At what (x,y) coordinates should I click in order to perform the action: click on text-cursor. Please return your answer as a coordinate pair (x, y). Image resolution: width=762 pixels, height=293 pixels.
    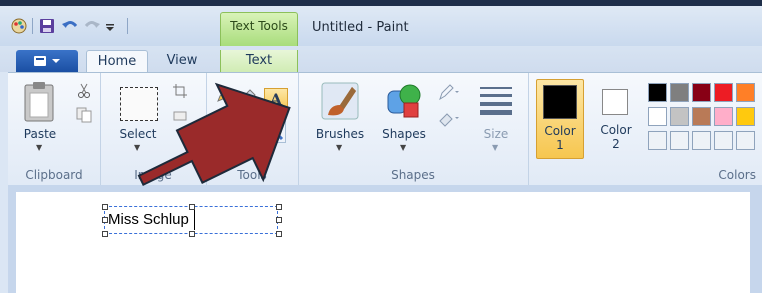
    Looking at the image, I should click on (194, 220).